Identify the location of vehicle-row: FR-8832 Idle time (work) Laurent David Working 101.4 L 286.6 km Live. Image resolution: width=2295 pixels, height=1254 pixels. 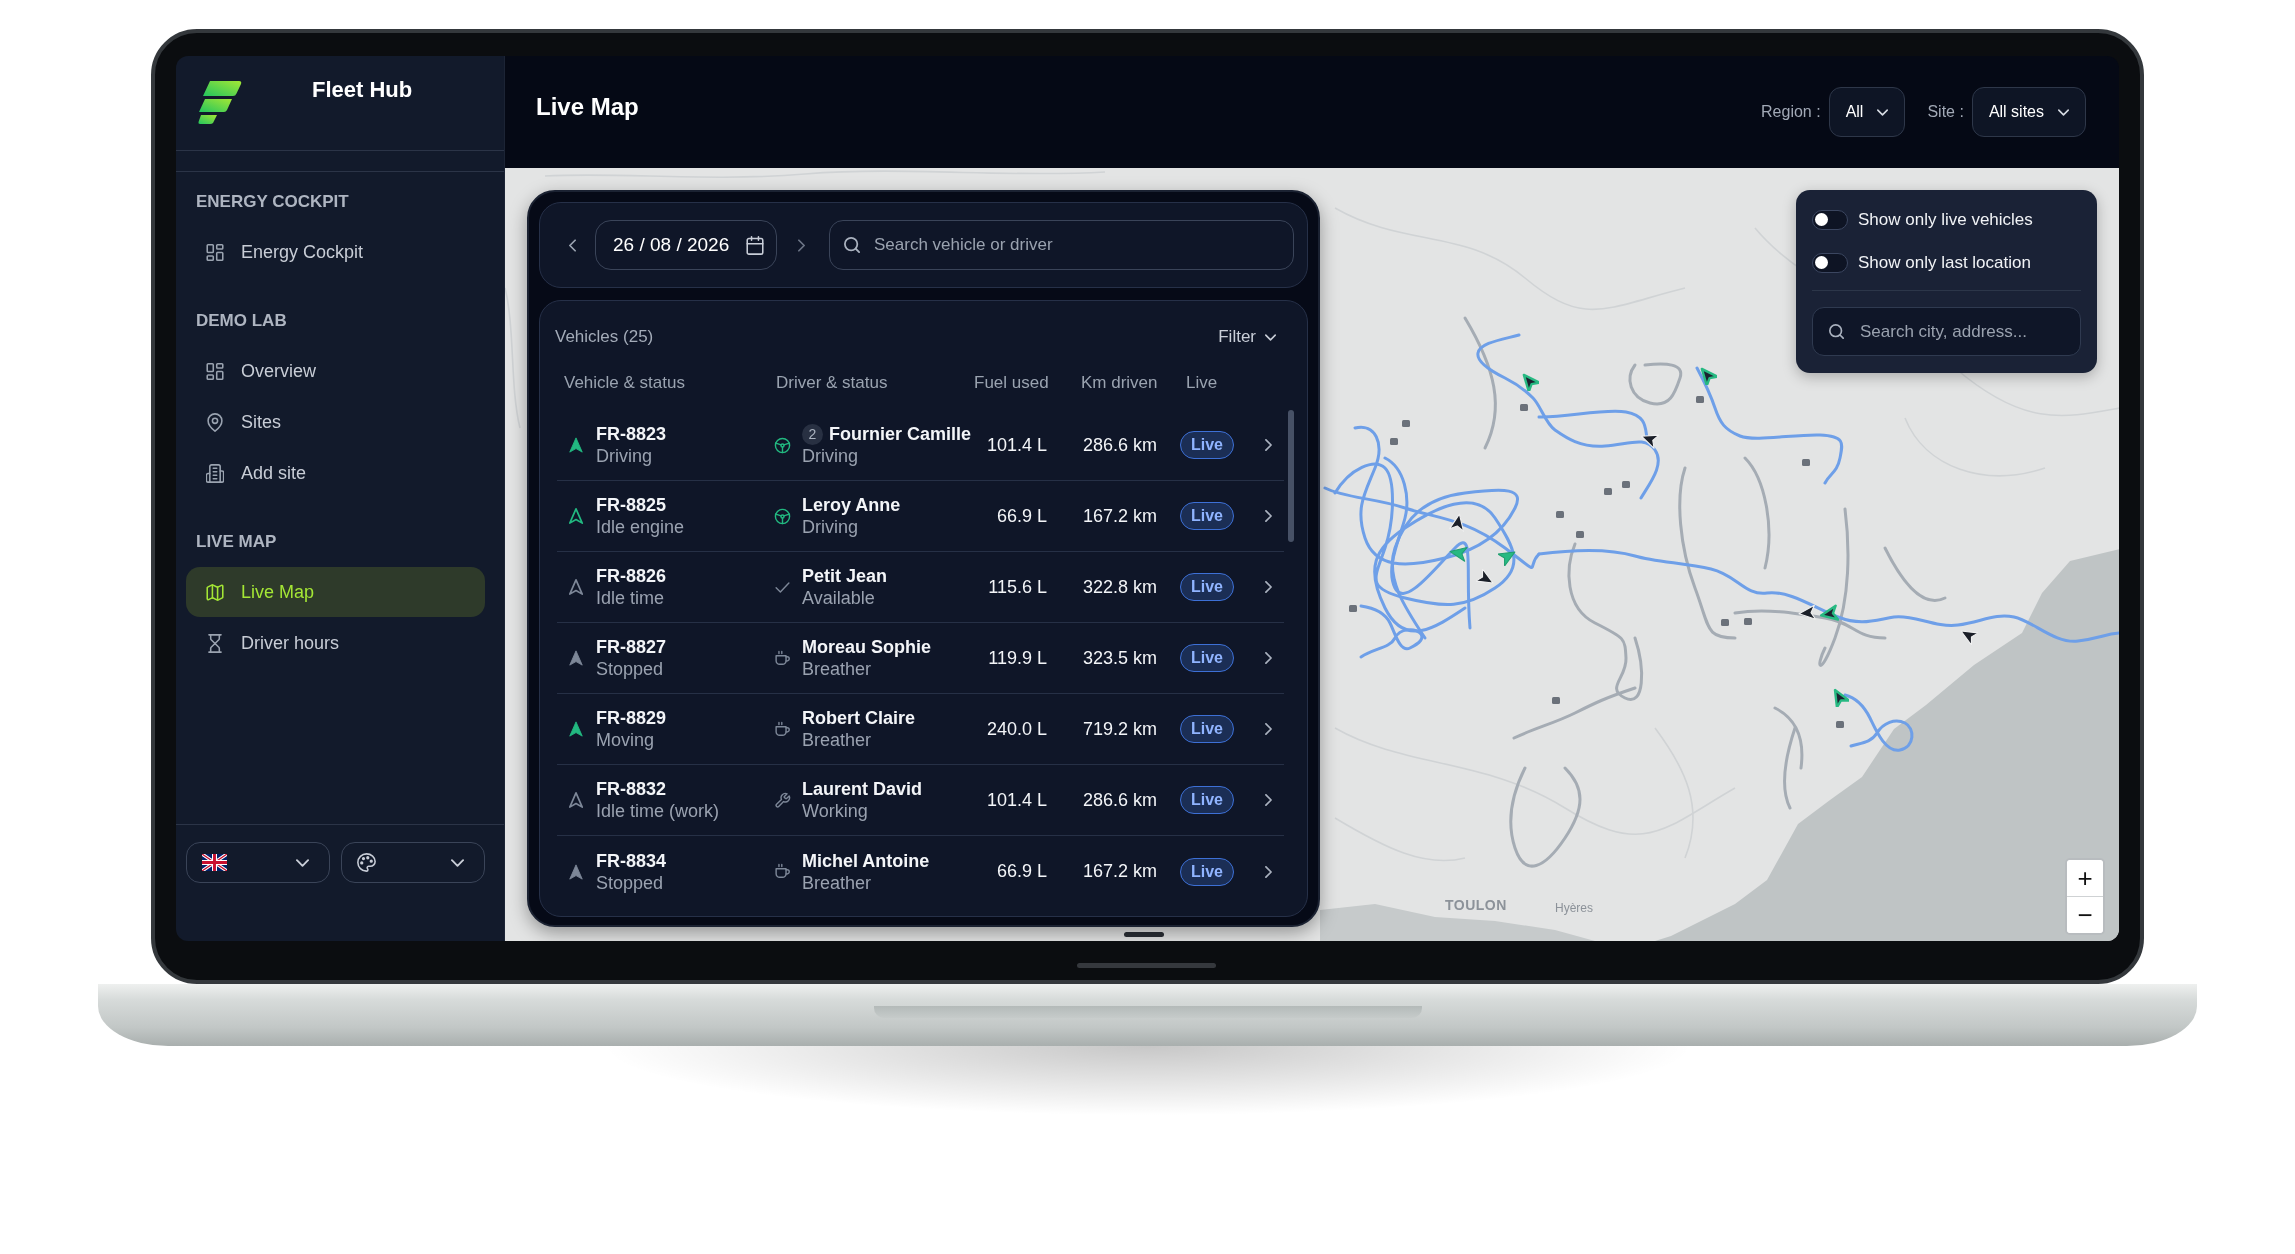
(920, 800).